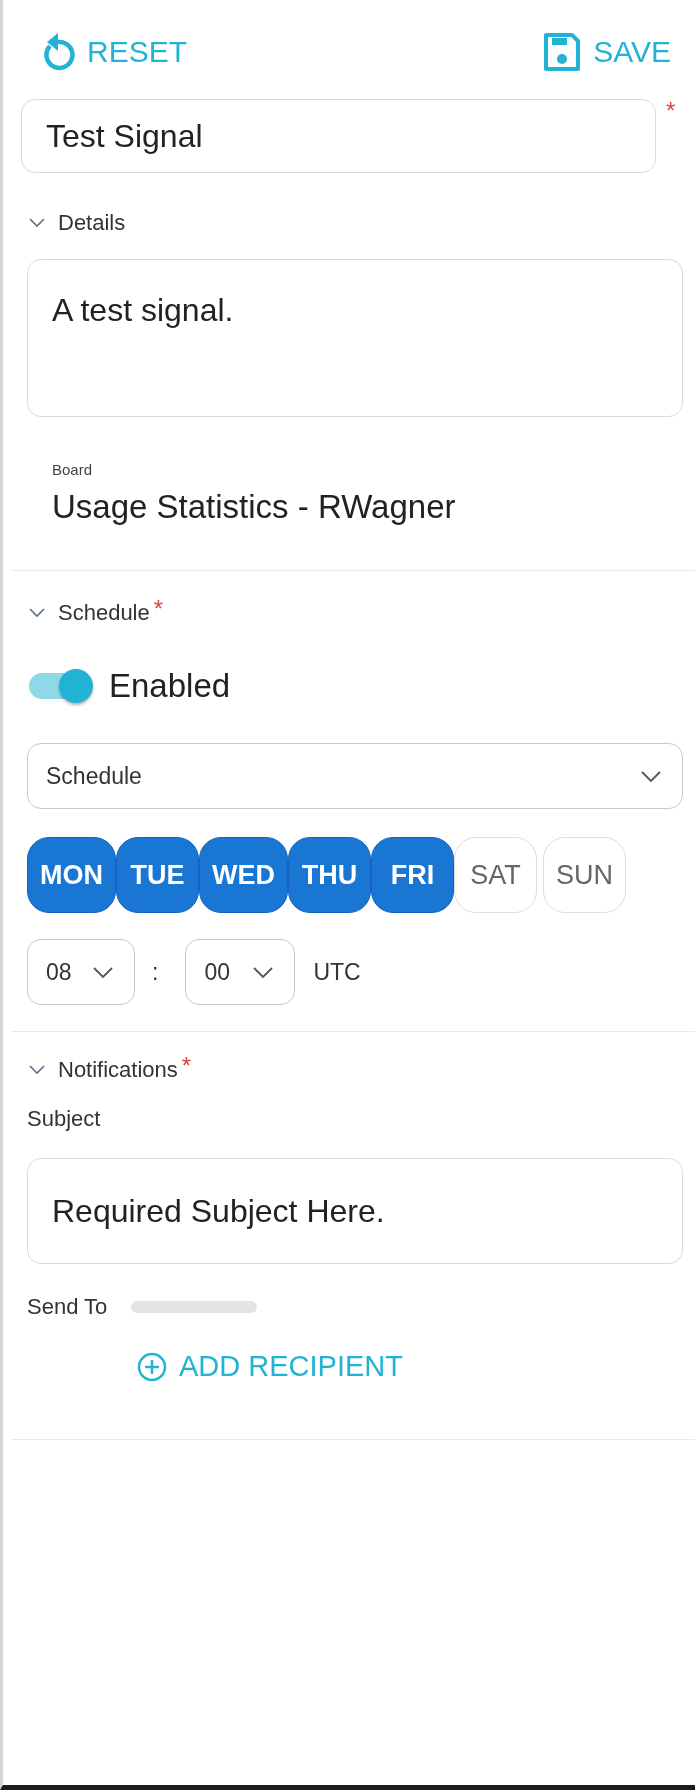  I want to click on day-toggle: SAT, so click(495, 875).